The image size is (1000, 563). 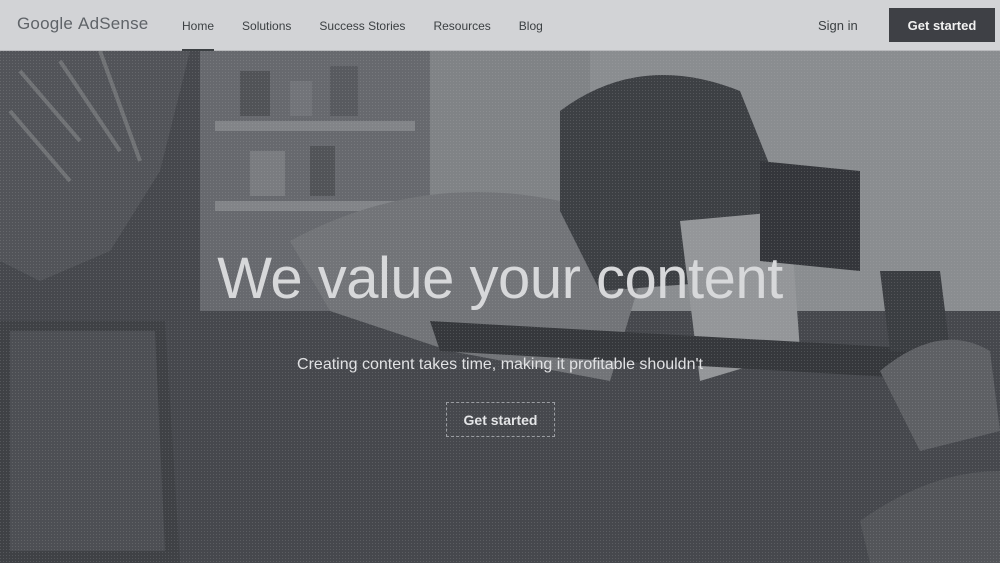 I want to click on nav-item-resources: Resources, so click(x=461, y=25).